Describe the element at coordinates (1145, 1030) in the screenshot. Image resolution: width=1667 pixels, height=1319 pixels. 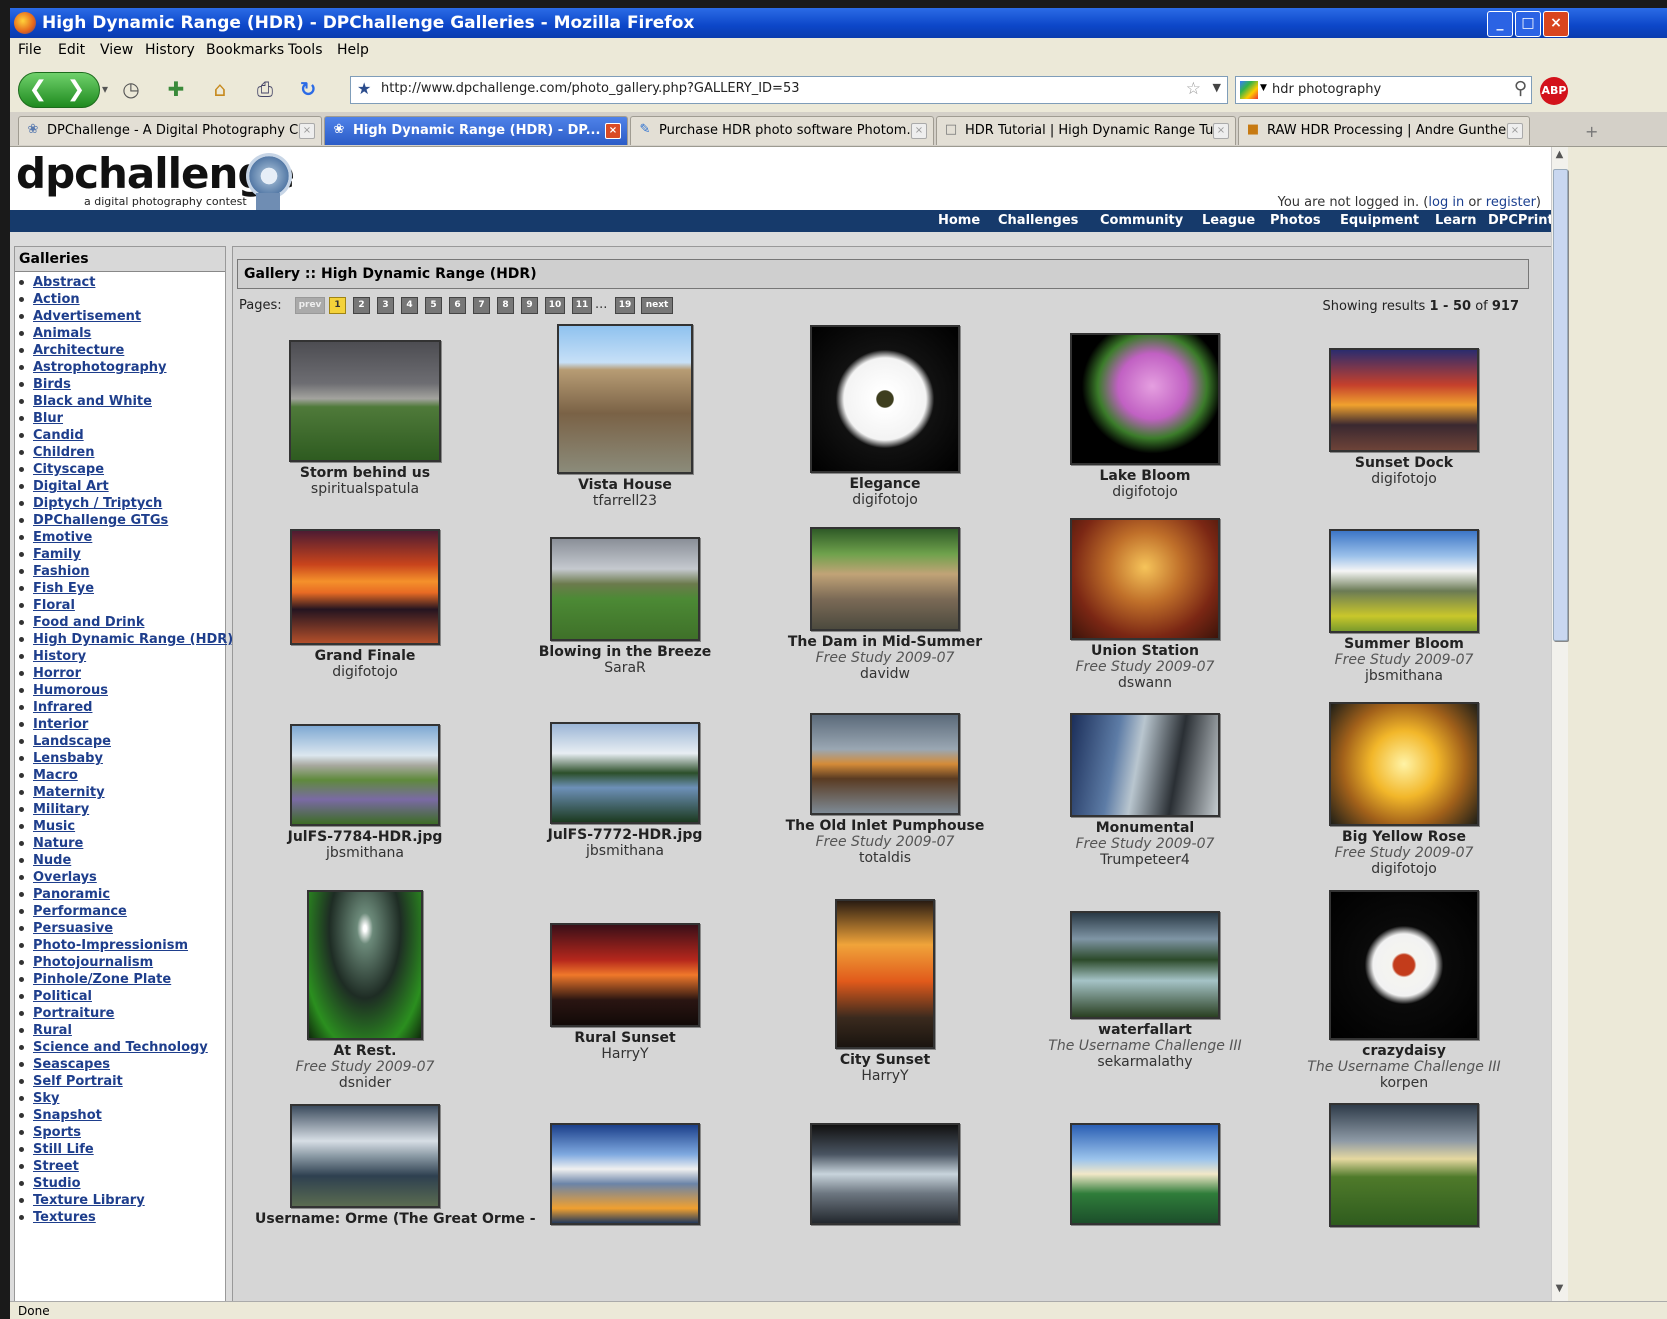
I see `photo-title: waterfallart` at that location.